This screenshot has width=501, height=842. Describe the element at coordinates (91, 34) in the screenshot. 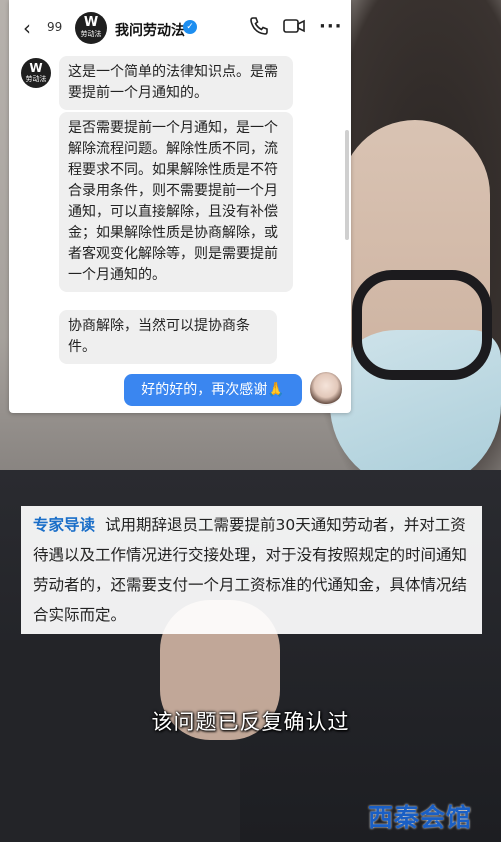

I see `app-avatar-text: 劳动法` at that location.